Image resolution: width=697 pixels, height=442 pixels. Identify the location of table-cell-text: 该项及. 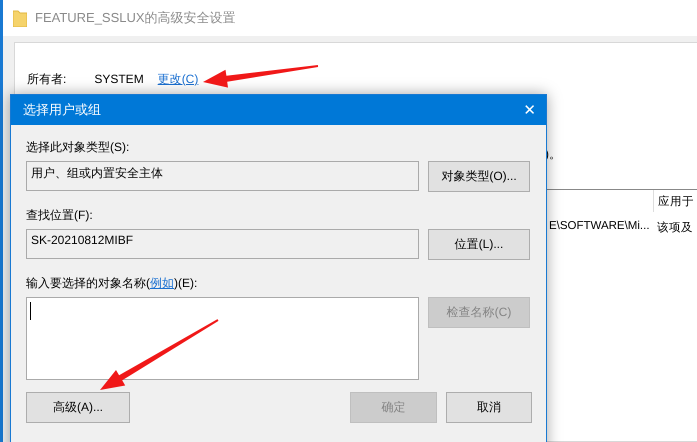
(675, 228).